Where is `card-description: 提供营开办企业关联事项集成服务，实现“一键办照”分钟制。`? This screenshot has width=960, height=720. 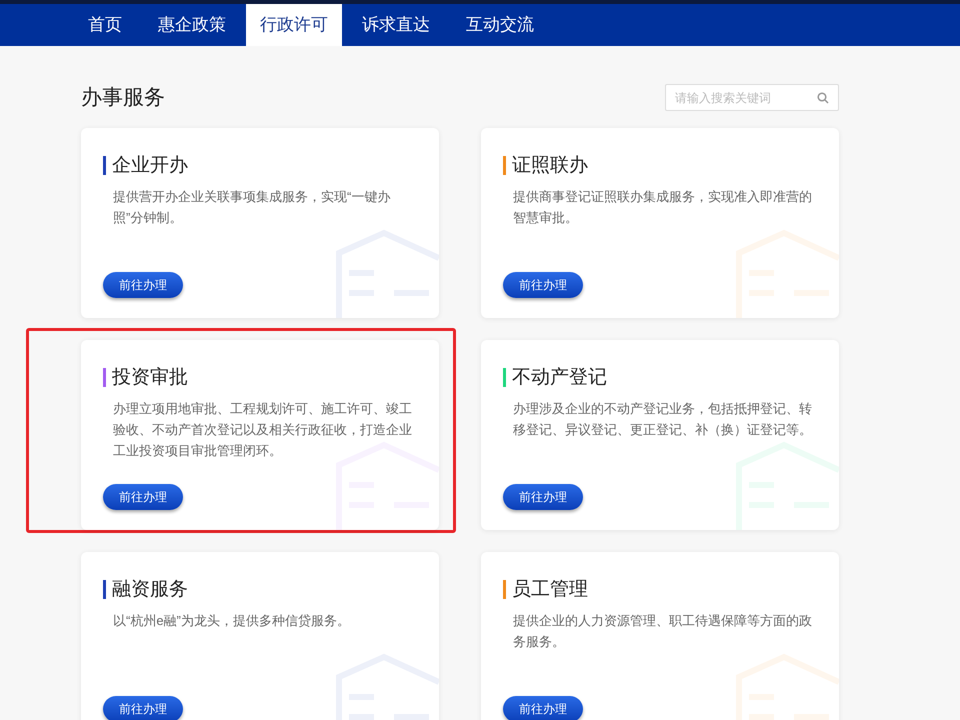 card-description: 提供营开办企业关联事项集成服务，实现“一键办照”分钟制。 is located at coordinates (252, 207).